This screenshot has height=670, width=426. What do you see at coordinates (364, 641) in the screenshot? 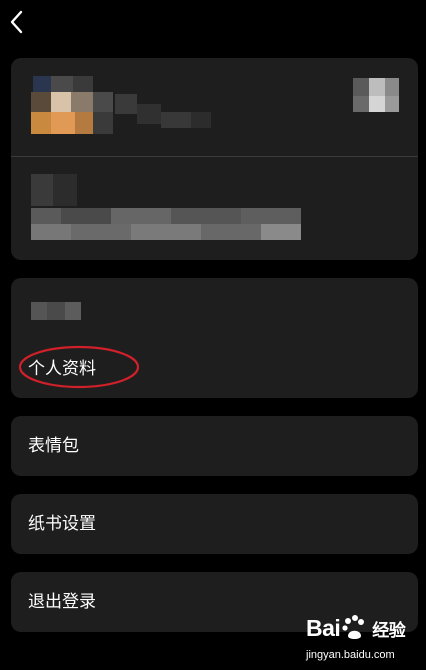
I see `baidu-jingyan-watermark: Bai 经验 jingyan.baidu.com` at bounding box center [364, 641].